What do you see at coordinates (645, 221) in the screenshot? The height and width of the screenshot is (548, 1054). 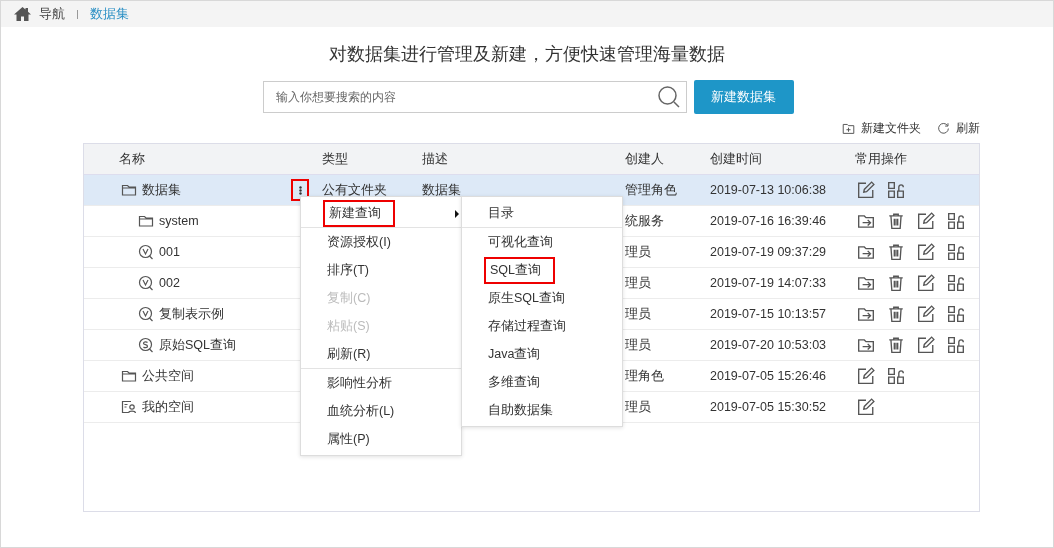 I see `creator-cell-text: 统服务` at bounding box center [645, 221].